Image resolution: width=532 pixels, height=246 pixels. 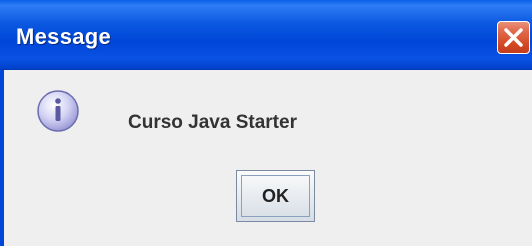 I want to click on close-button, so click(x=513, y=37).